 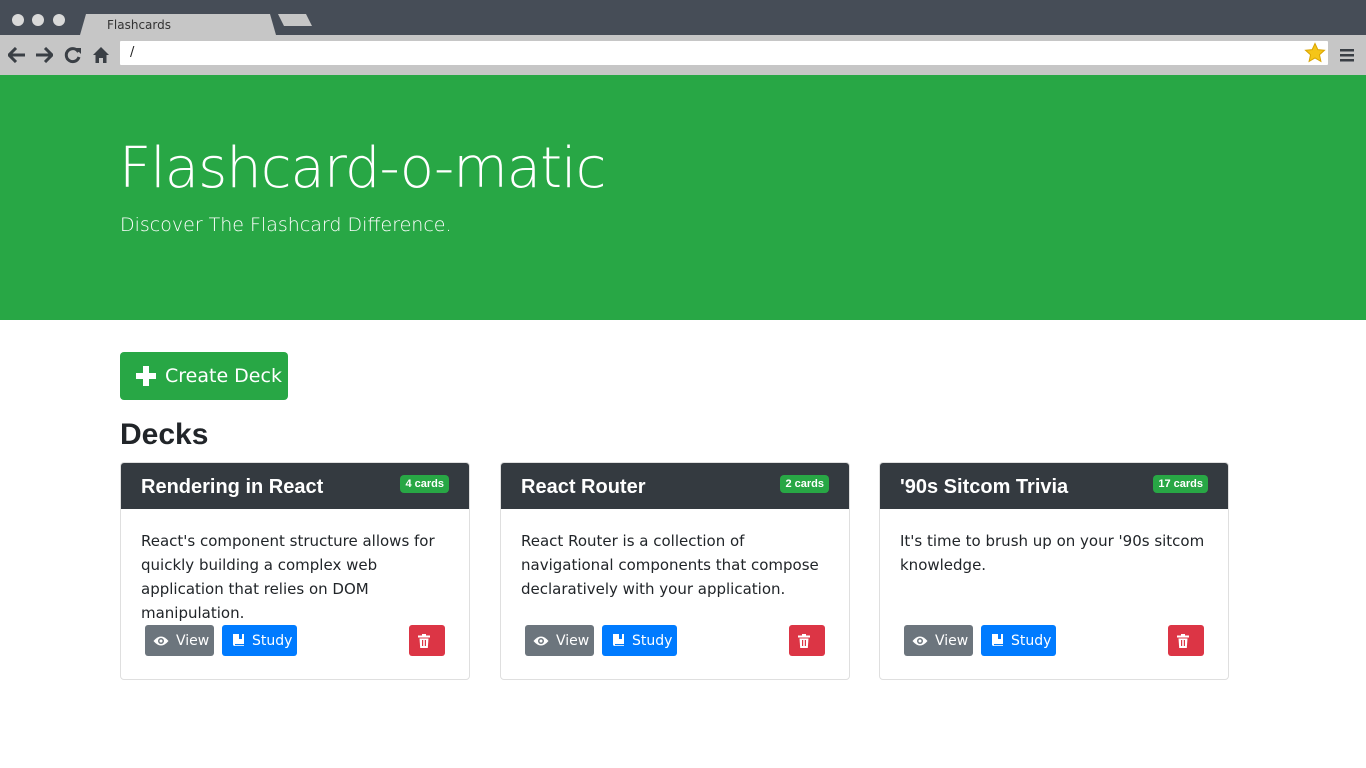 What do you see at coordinates (683, 17) in the screenshot?
I see `browser-tab-bar: Flashcards` at bounding box center [683, 17].